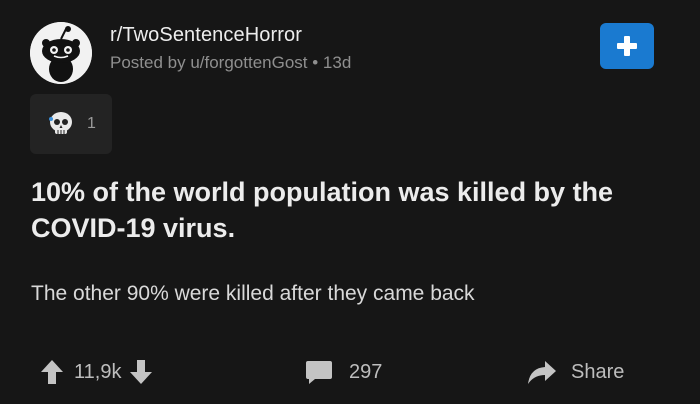 The height and width of the screenshot is (404, 700). I want to click on award-count: 1, so click(91, 123).